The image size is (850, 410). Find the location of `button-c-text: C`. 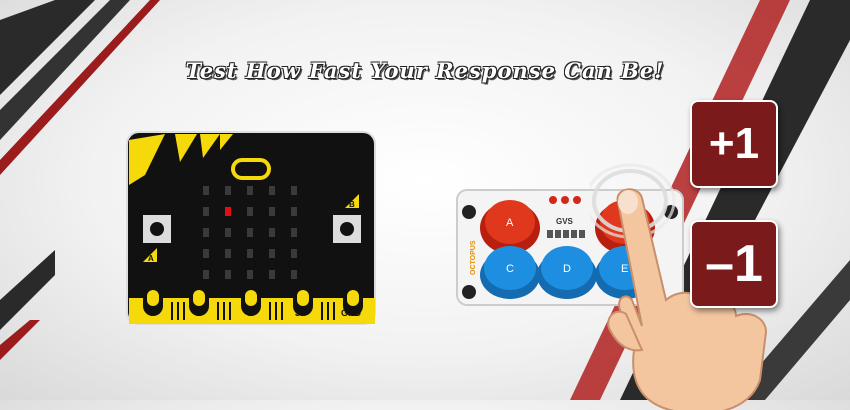

button-c-text: C is located at coordinates (510, 269).